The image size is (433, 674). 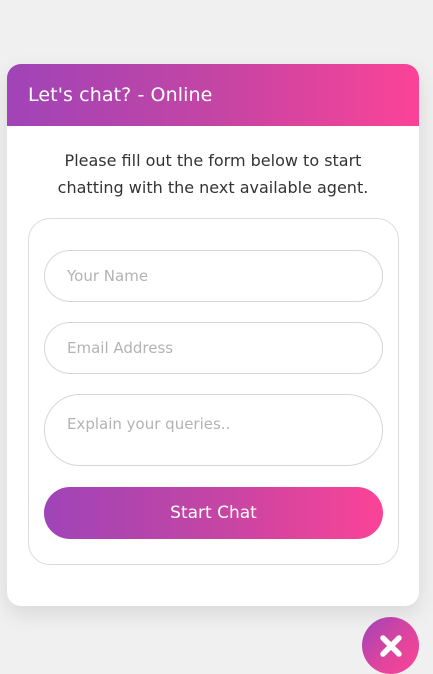 I want to click on close-chat-button, so click(x=390, y=645).